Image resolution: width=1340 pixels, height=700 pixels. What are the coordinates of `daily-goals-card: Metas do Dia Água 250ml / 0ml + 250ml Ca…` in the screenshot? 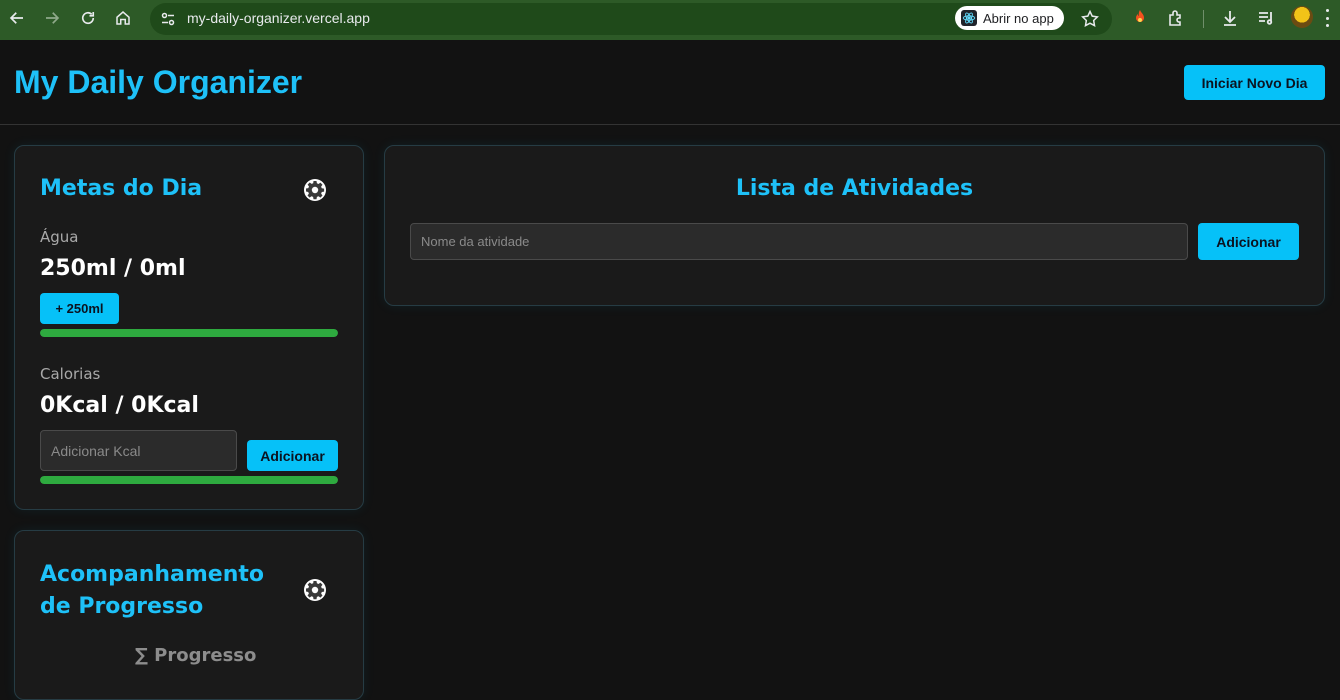 It's located at (189, 327).